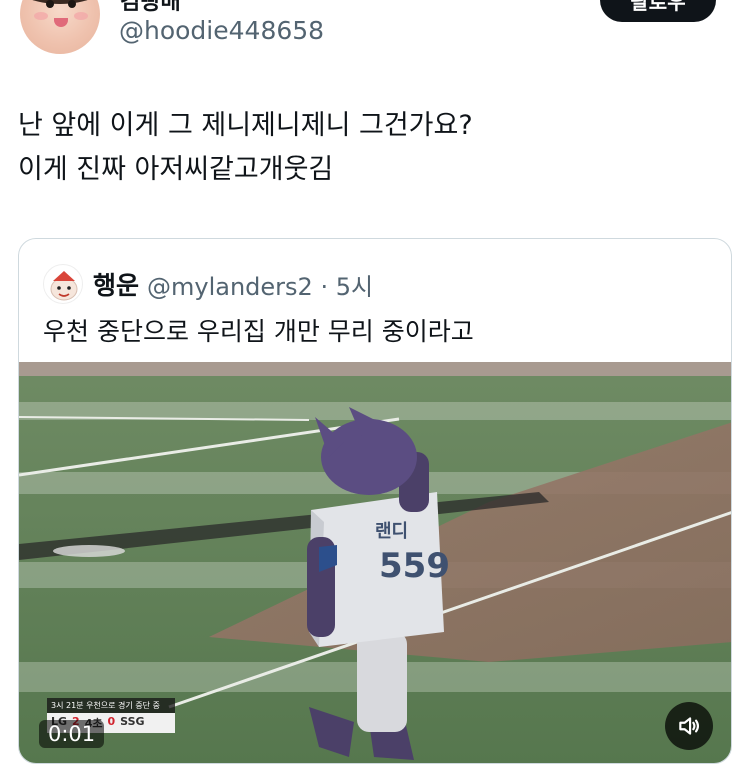 This screenshot has width=738, height=768. What do you see at coordinates (150, 8) in the screenshot?
I see `display-name: 김빵배` at bounding box center [150, 8].